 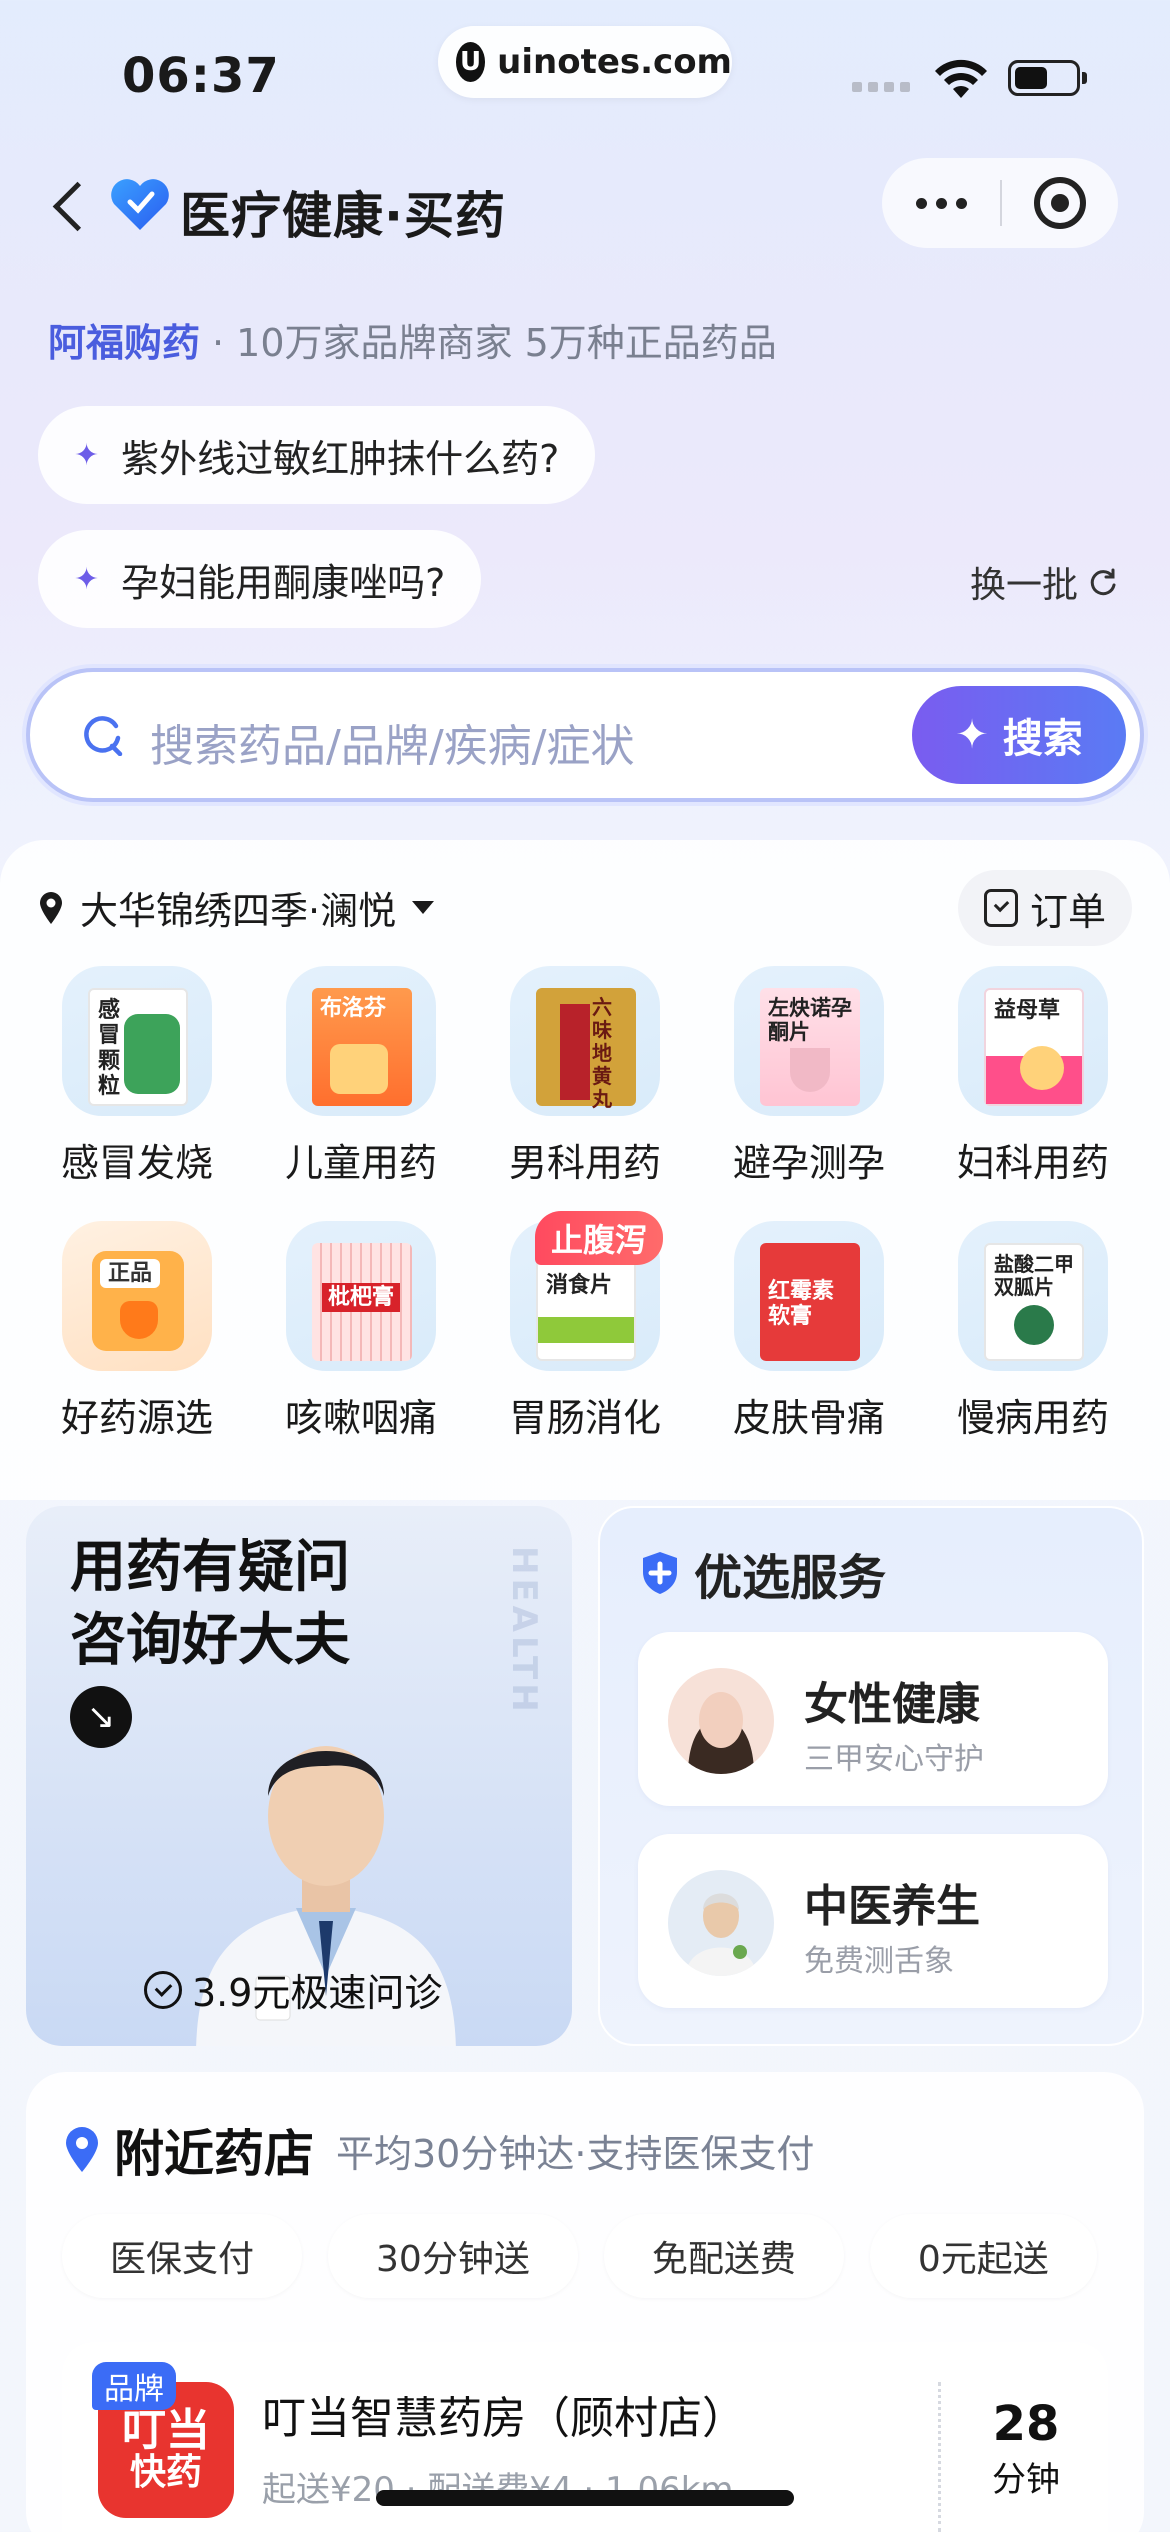 What do you see at coordinates (423, 907) in the screenshot?
I see `dropdown-caret-icon` at bounding box center [423, 907].